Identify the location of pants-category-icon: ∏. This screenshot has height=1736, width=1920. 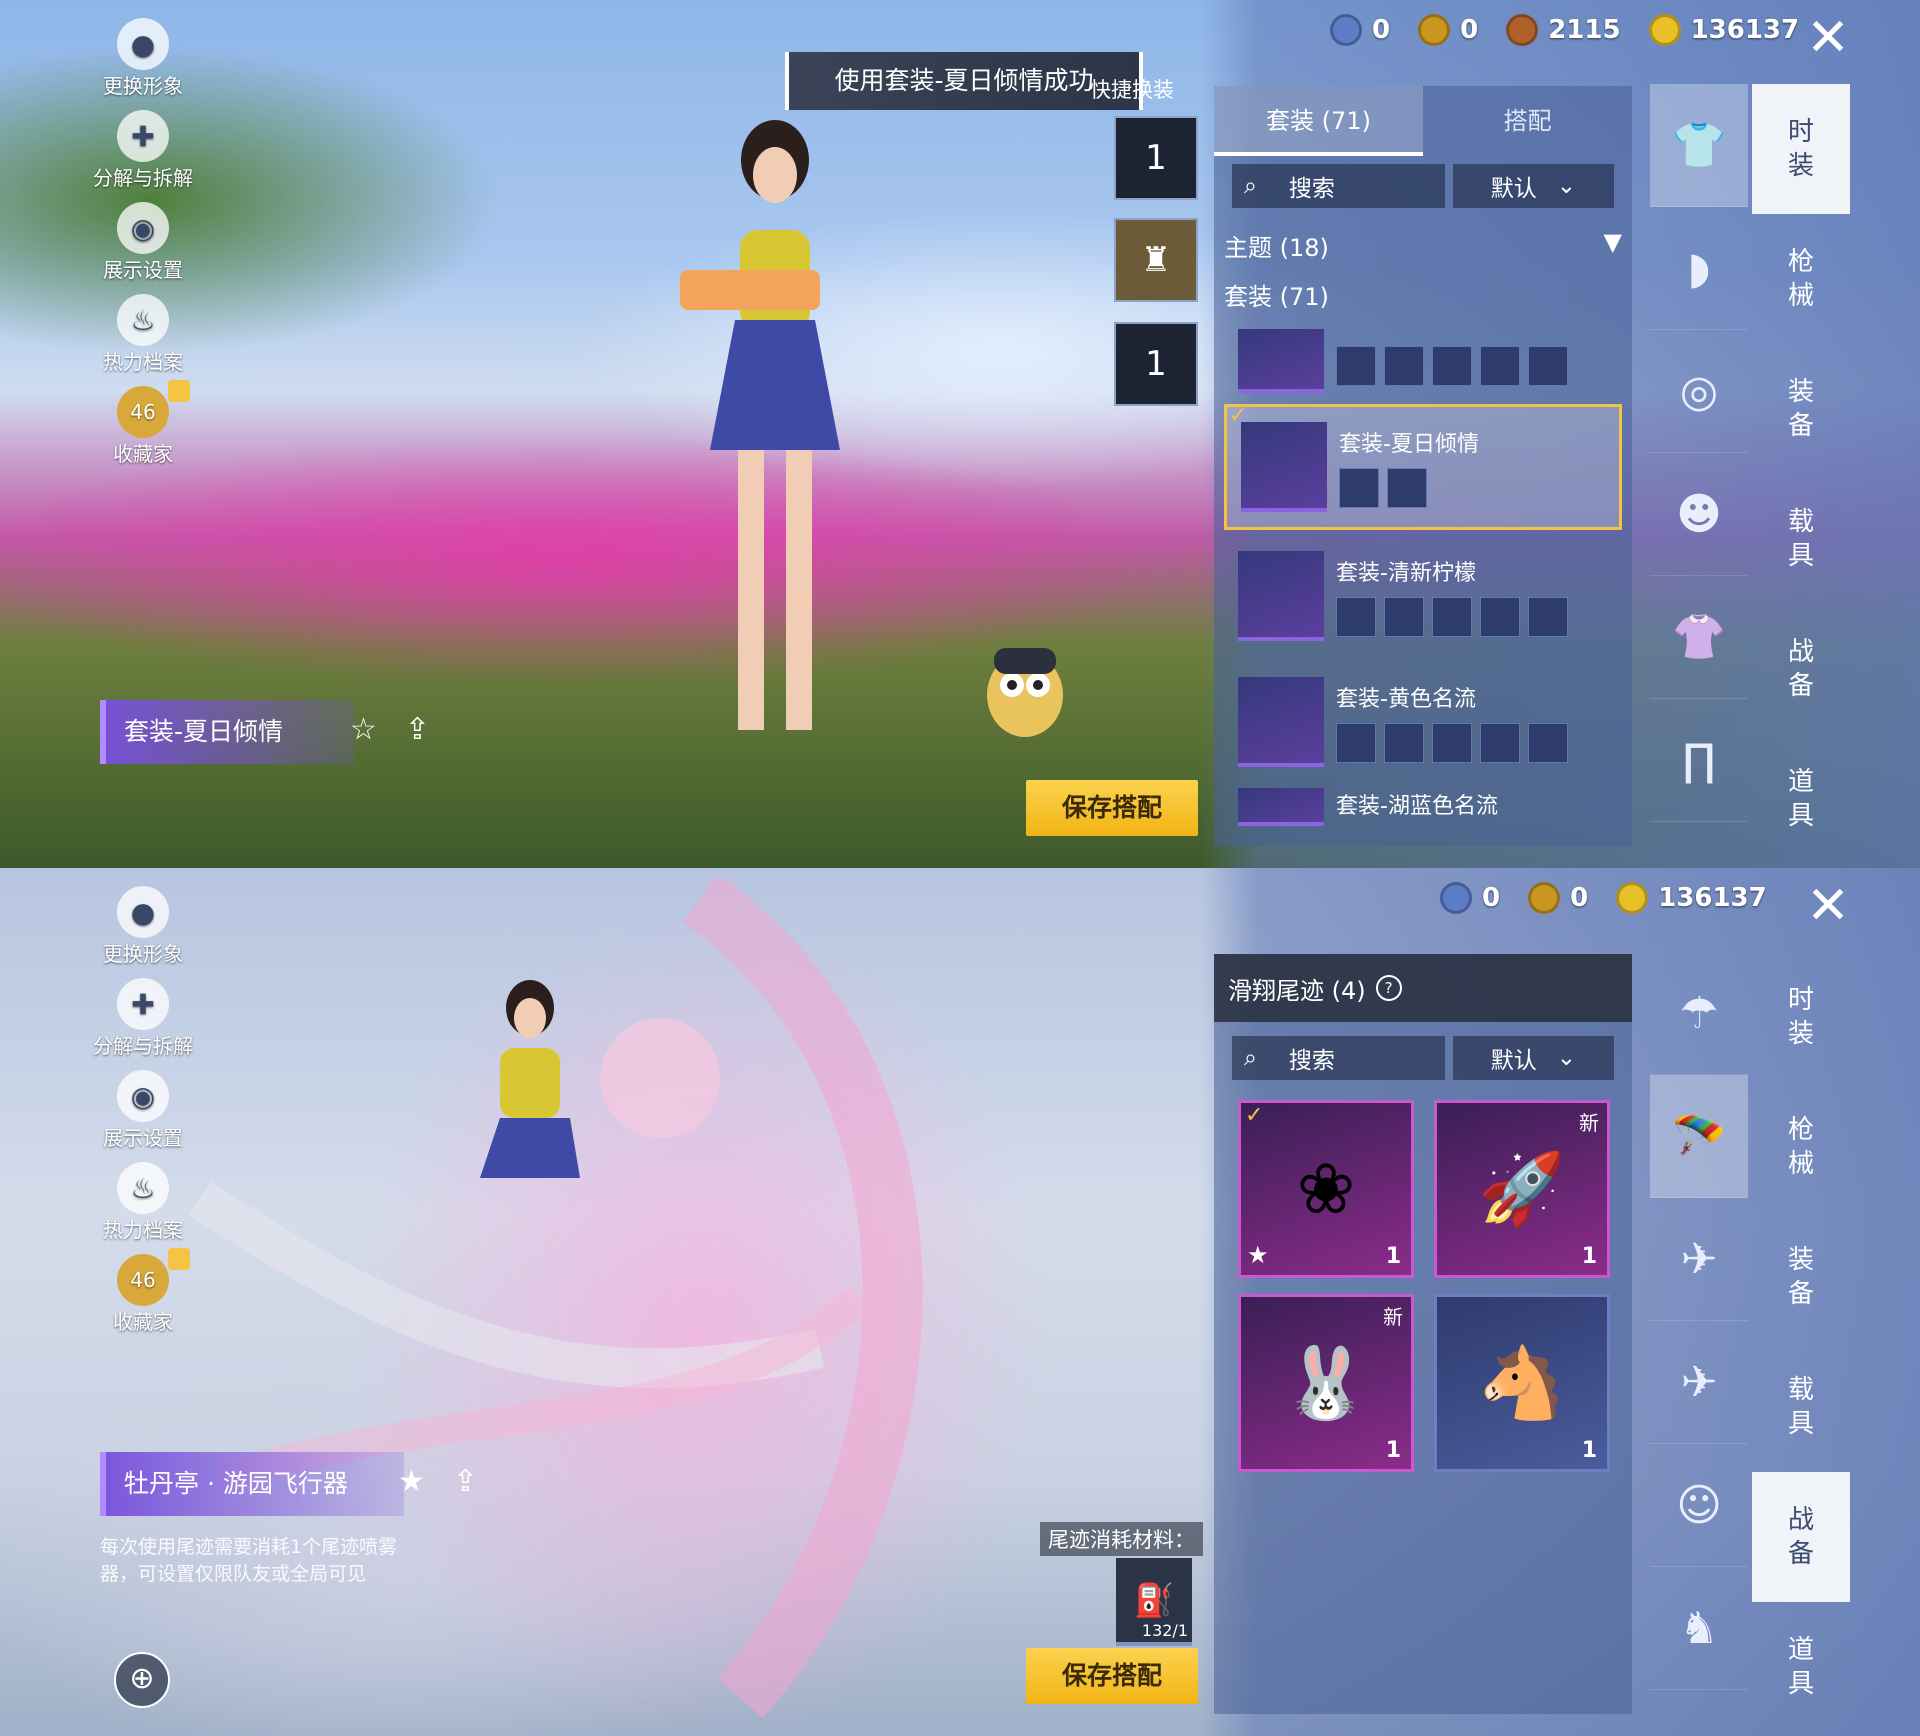
(1699, 760).